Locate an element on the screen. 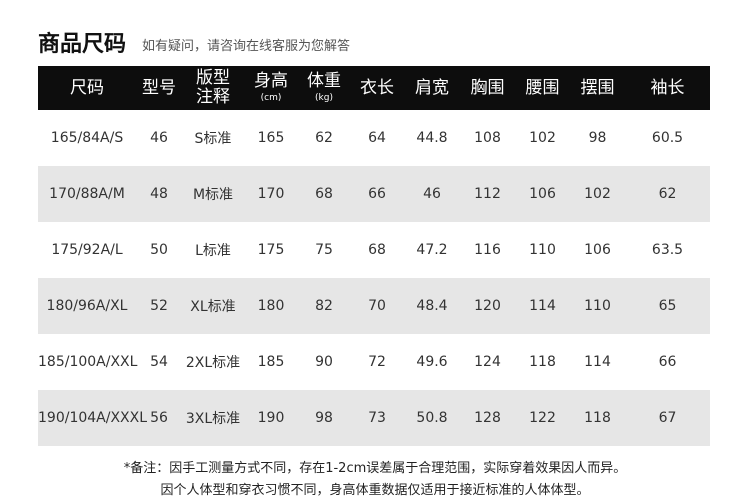 The height and width of the screenshot is (502, 750). cell-model: 52 is located at coordinates (159, 306).